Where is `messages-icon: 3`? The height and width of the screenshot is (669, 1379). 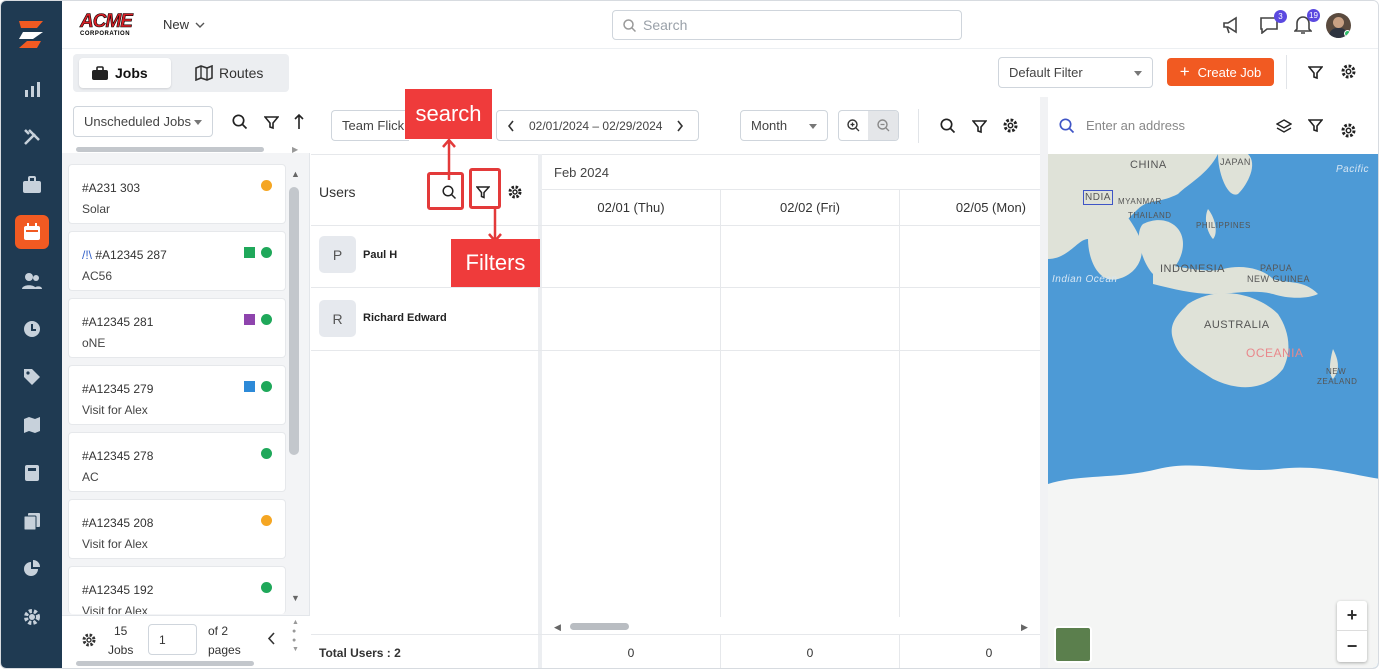 messages-icon: 3 is located at coordinates (1273, 24).